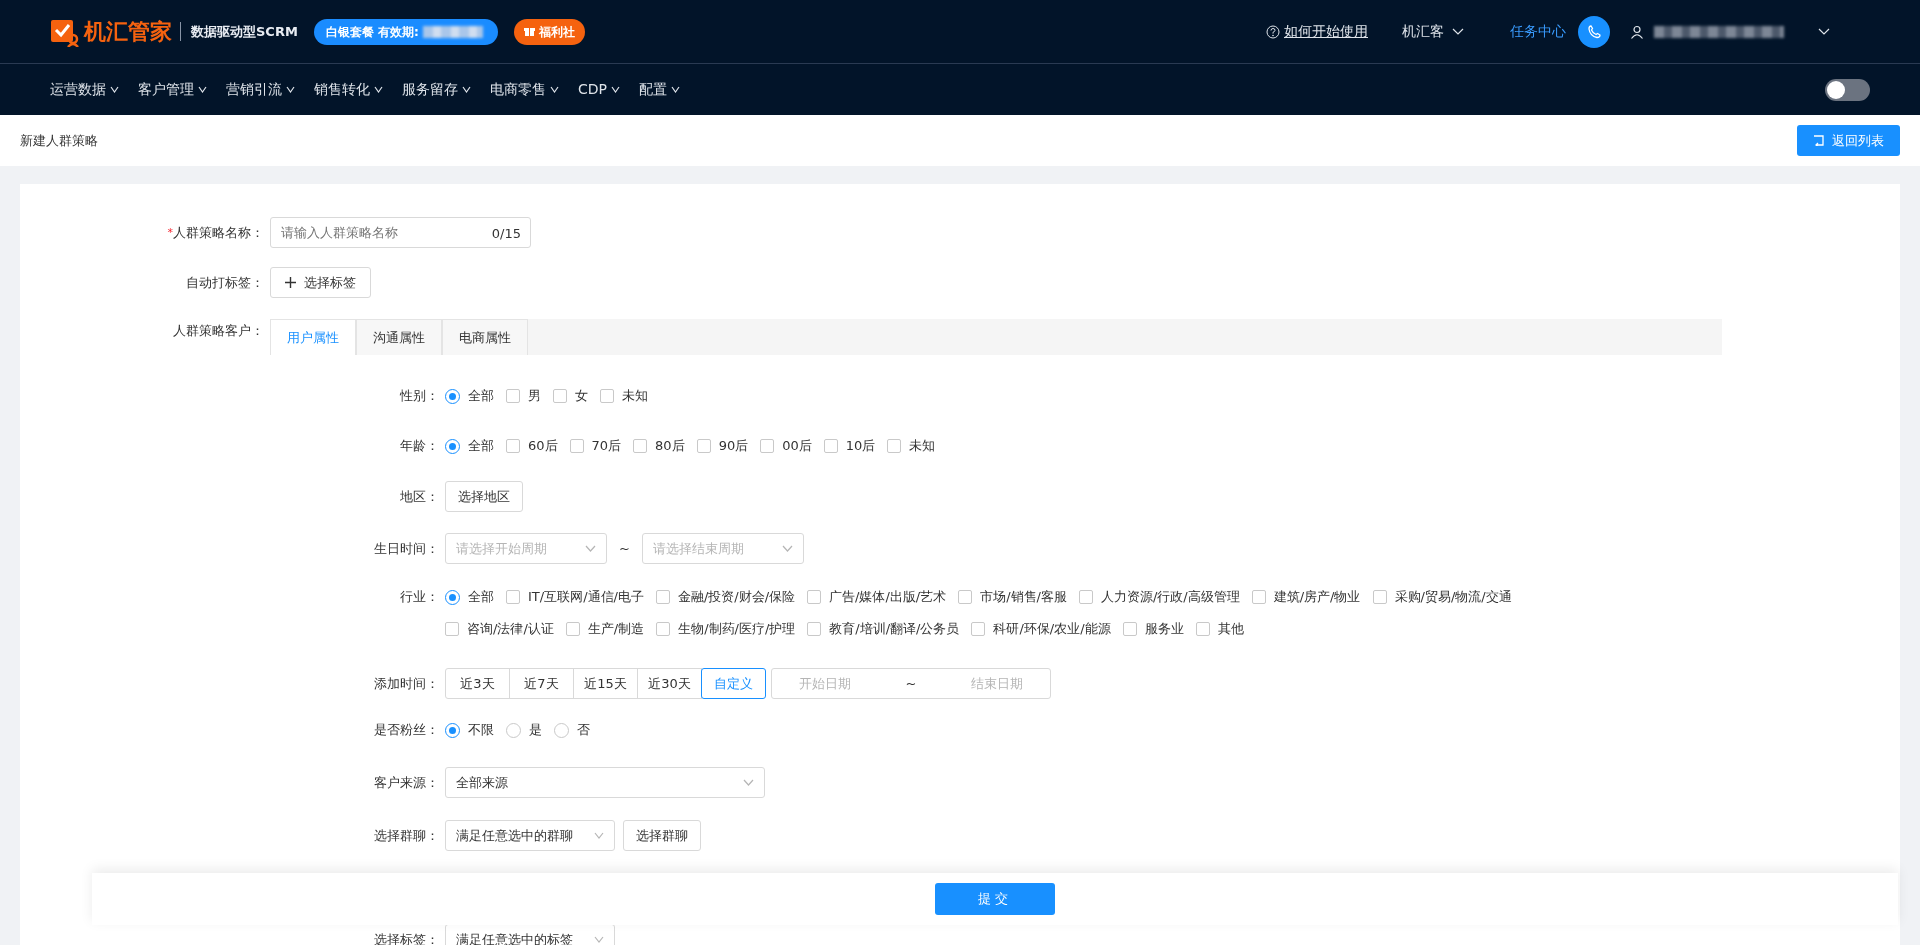 Image resolution: width=1920 pixels, height=945 pixels. I want to click on option-label: 科研/环保/农业/能源, so click(1052, 629).